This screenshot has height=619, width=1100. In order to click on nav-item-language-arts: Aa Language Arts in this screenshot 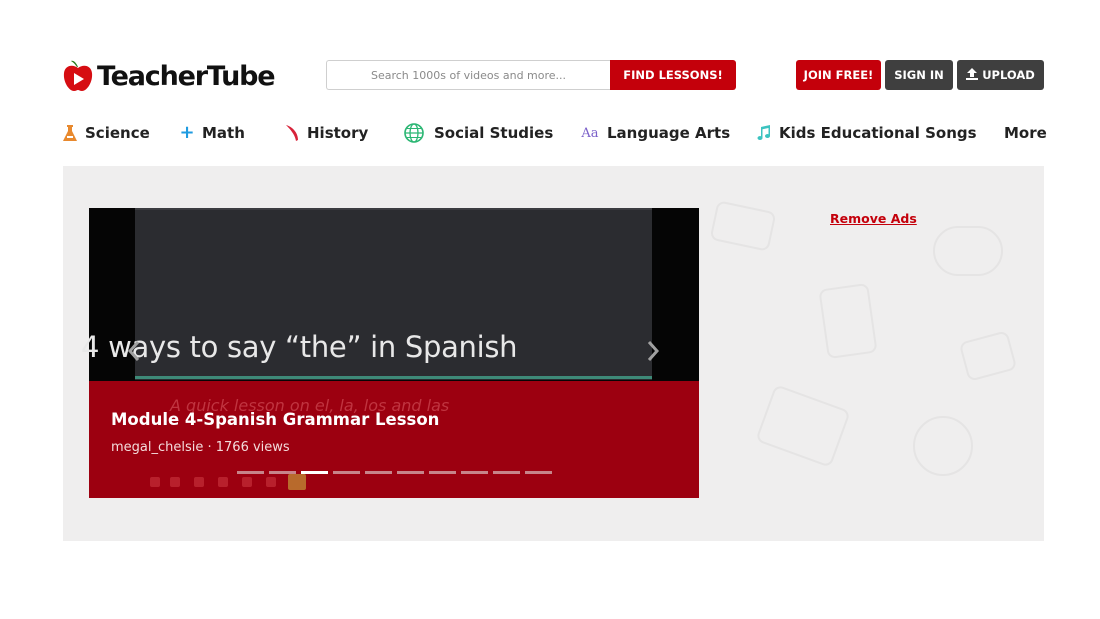, I will do `click(655, 133)`.